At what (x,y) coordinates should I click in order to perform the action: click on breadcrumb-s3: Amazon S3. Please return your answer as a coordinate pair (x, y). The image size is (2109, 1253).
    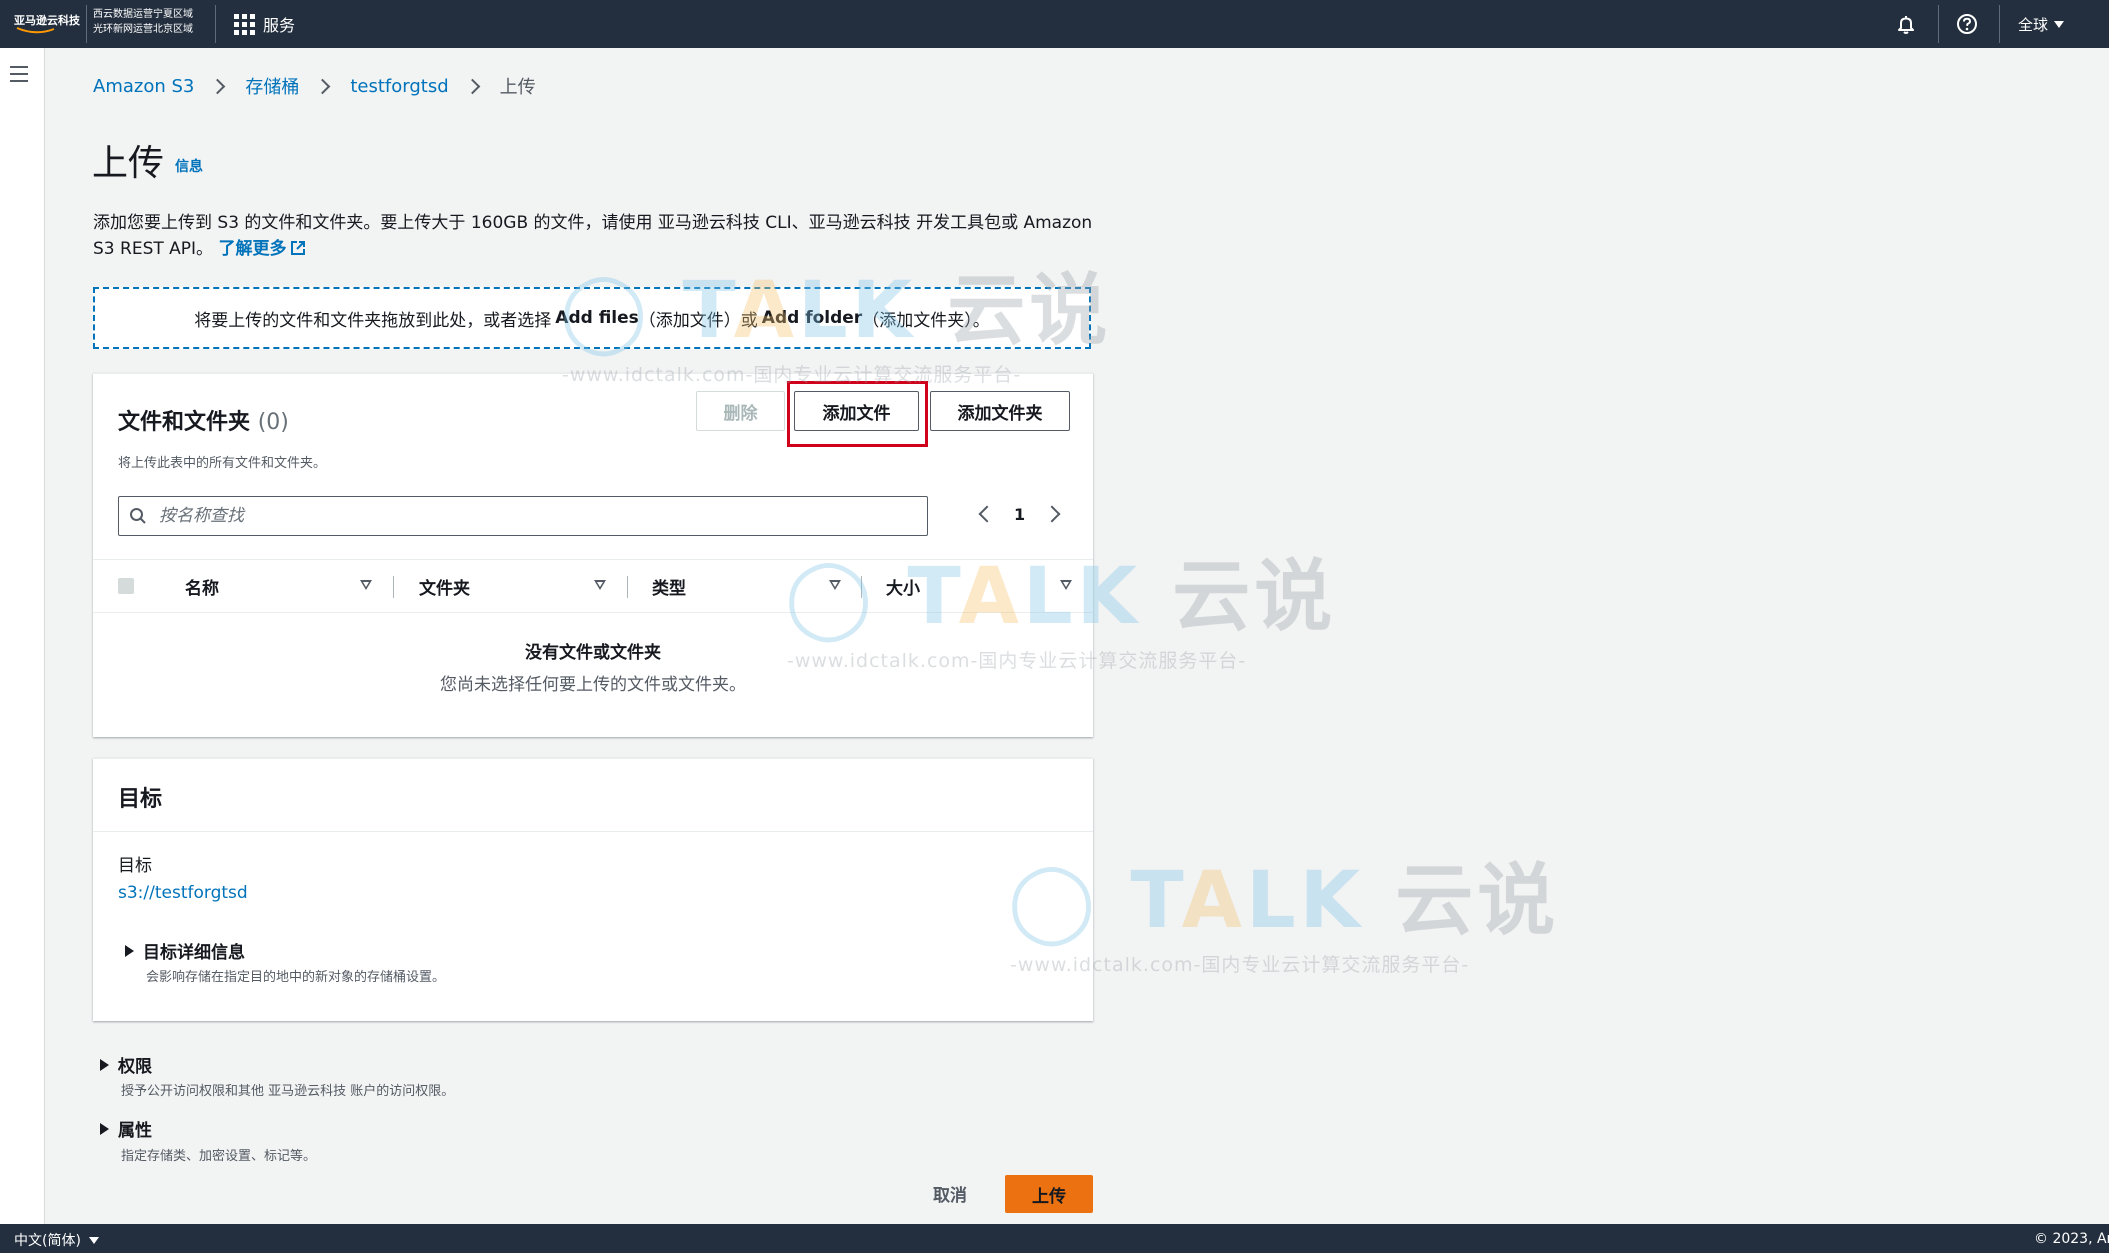
    Looking at the image, I should click on (143, 86).